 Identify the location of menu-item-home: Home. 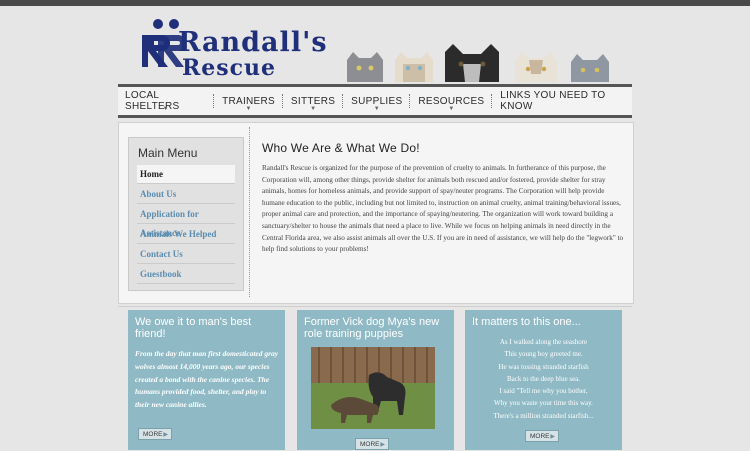
(186, 174).